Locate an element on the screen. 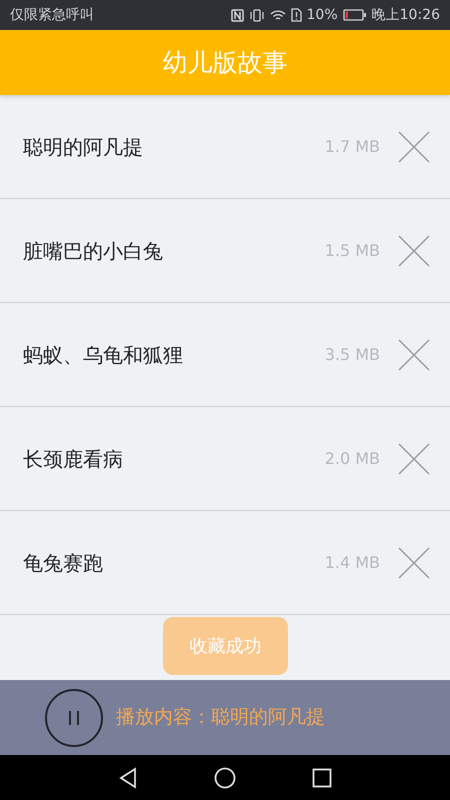 The height and width of the screenshot is (800, 450). wifi-icon is located at coordinates (278, 15).